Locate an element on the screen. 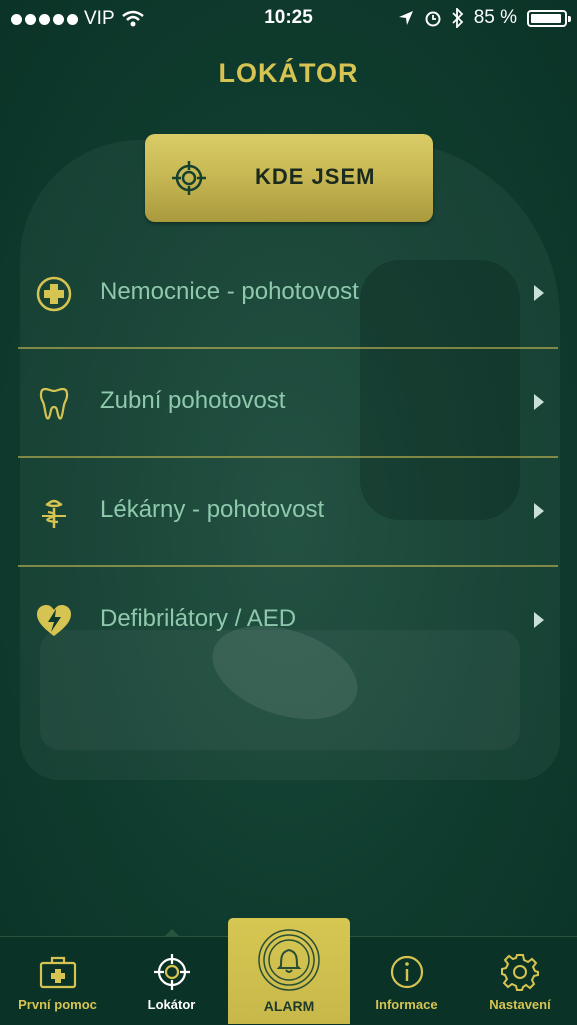 This screenshot has width=577, height=1025. list-item-aed: Defibrilátory / AED is located at coordinates (288, 620).